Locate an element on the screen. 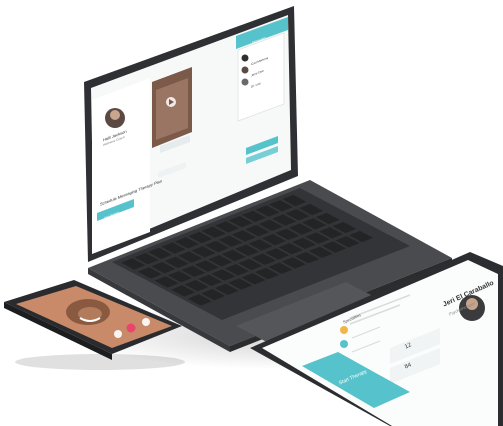 The image size is (503, 426). end-call-icon is located at coordinates (131, 328).